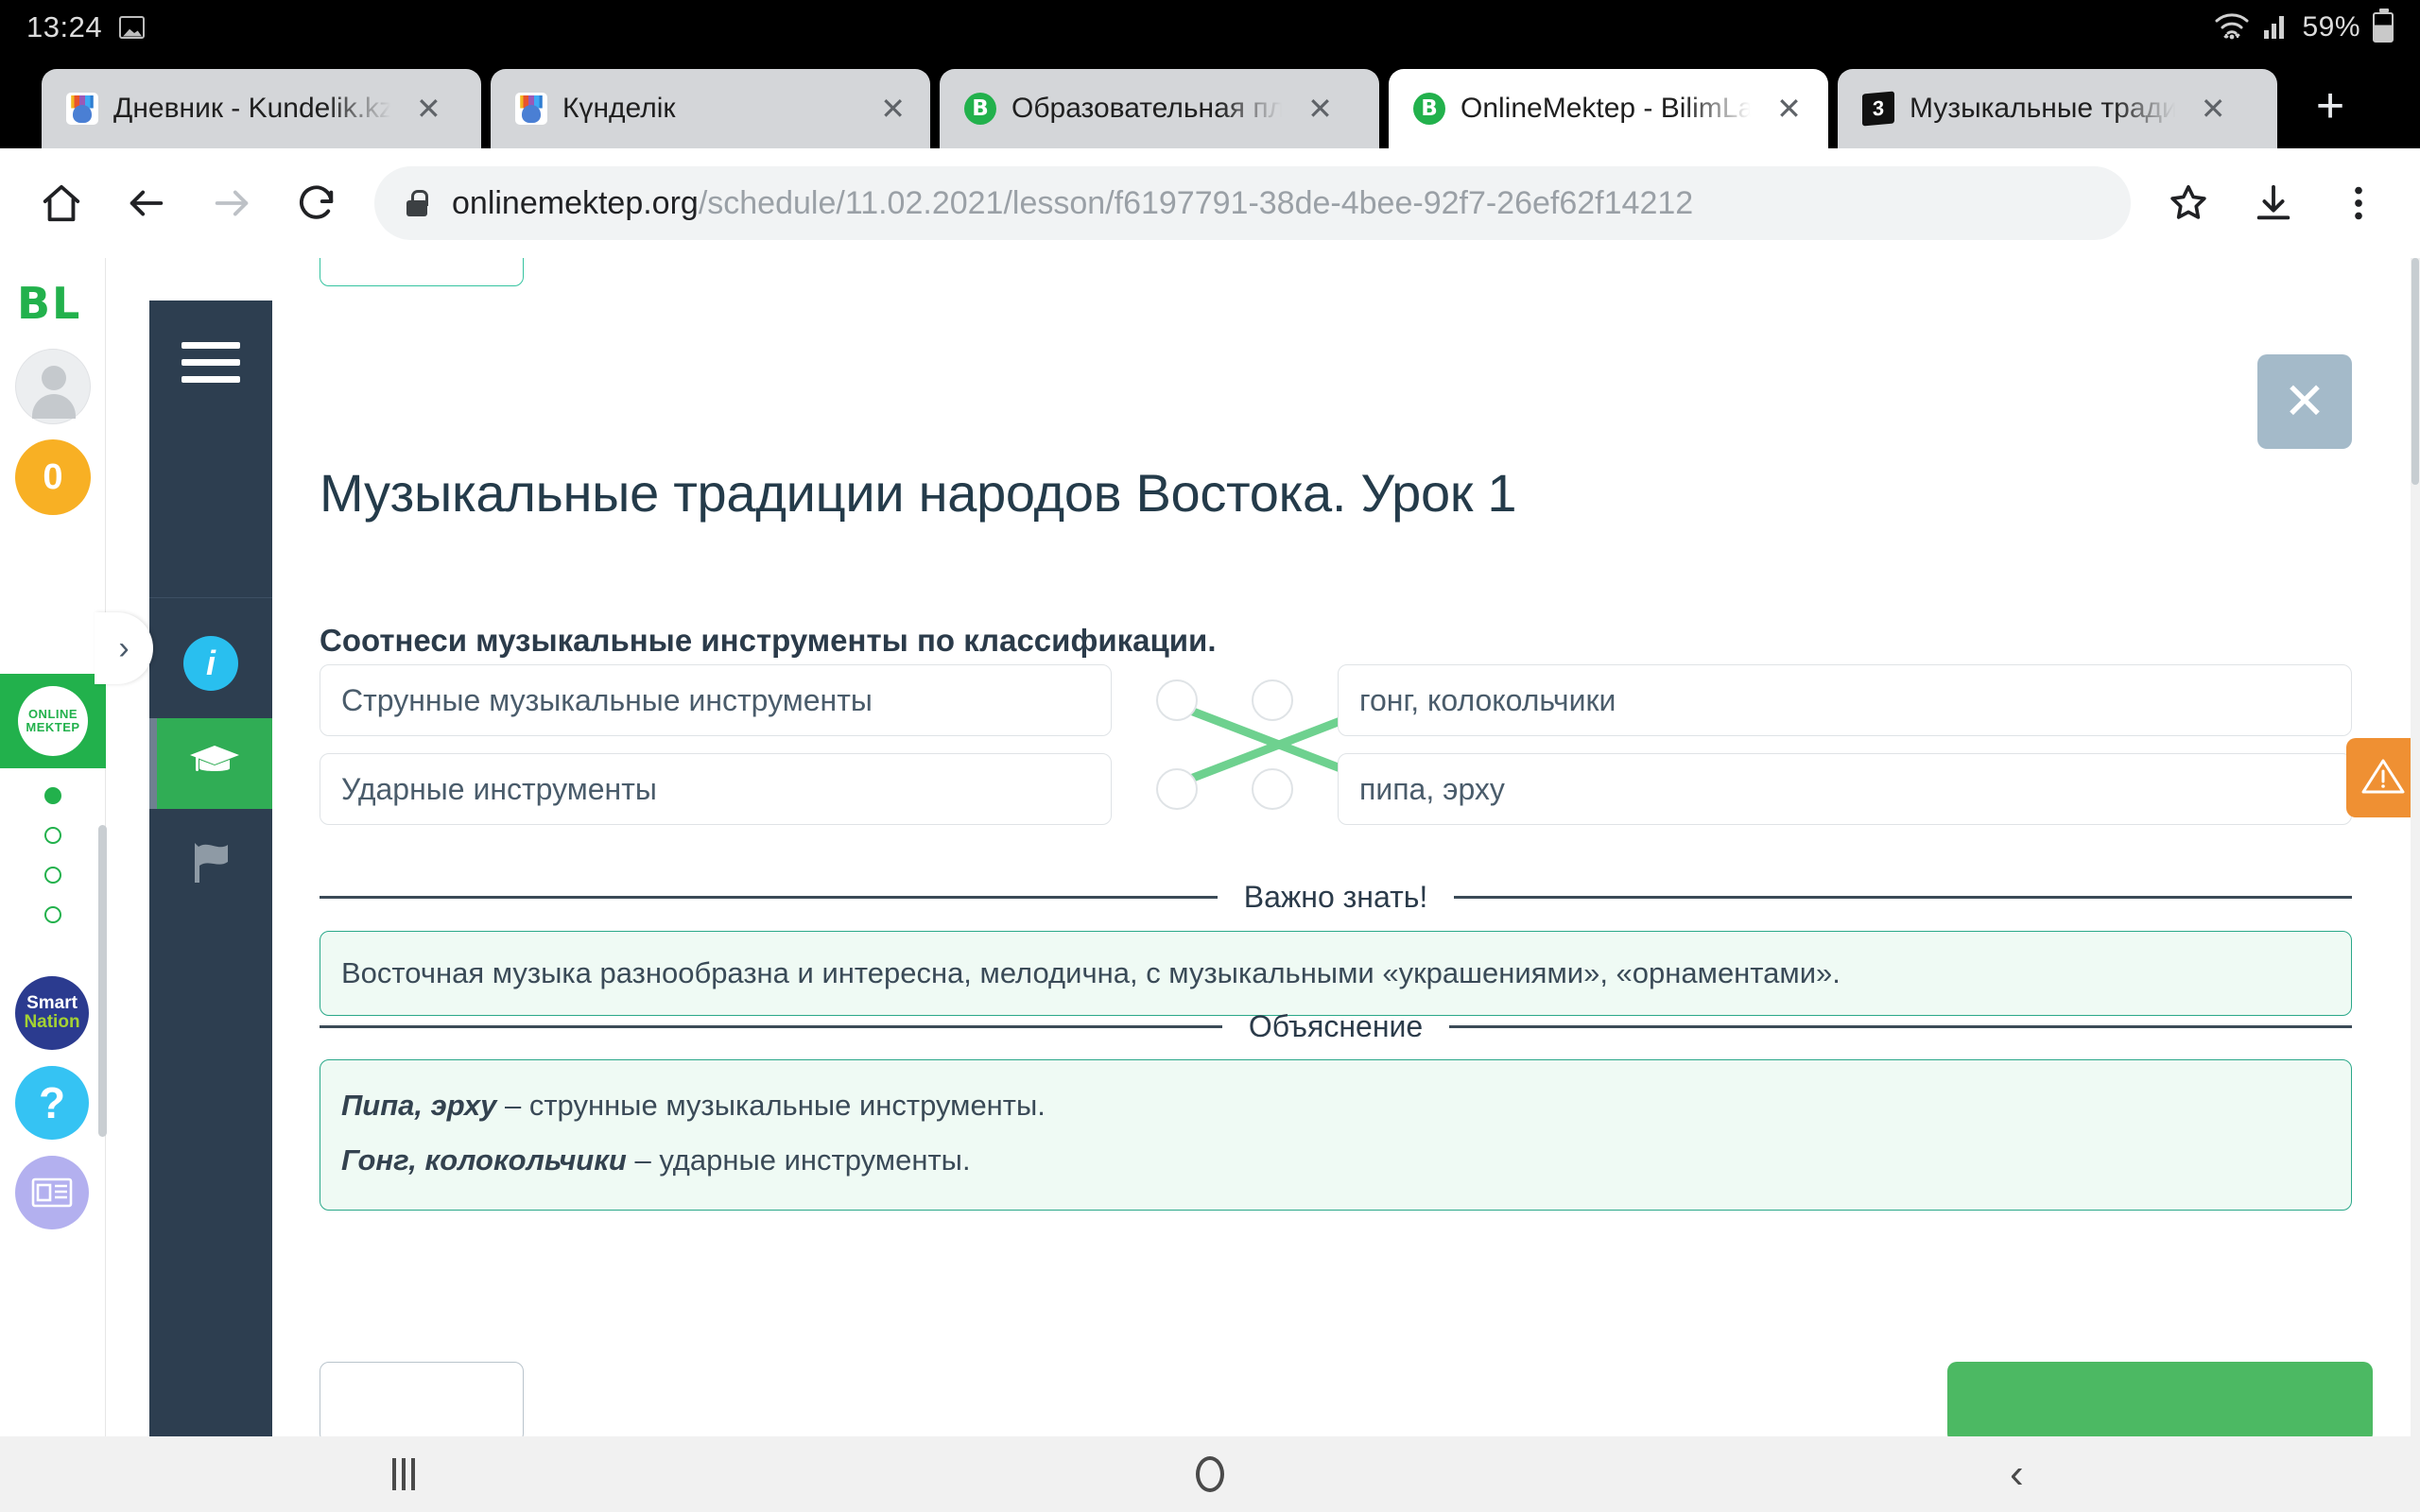  I want to click on browser-tab-2: B Образовательная пл ✕, so click(1160, 108).